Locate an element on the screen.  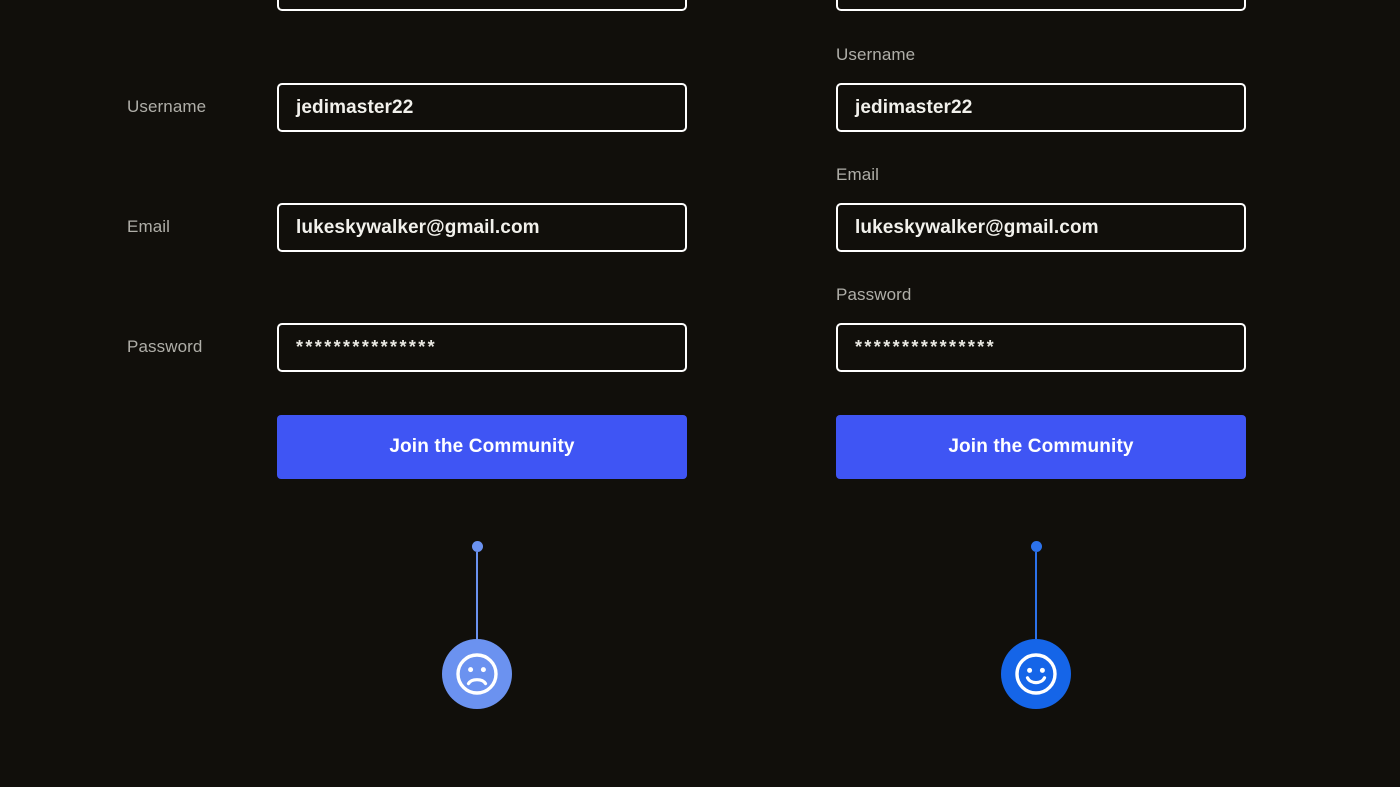
annotation-marker-negative is located at coordinates (477, 626).